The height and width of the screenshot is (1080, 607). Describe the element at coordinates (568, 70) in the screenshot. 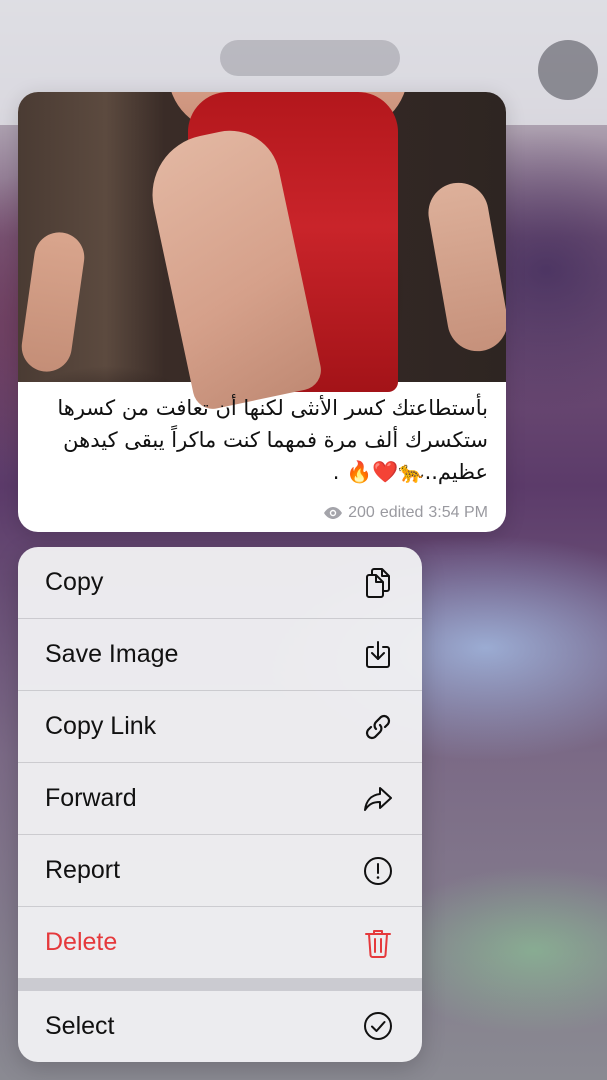

I see `blurred-avatar` at that location.